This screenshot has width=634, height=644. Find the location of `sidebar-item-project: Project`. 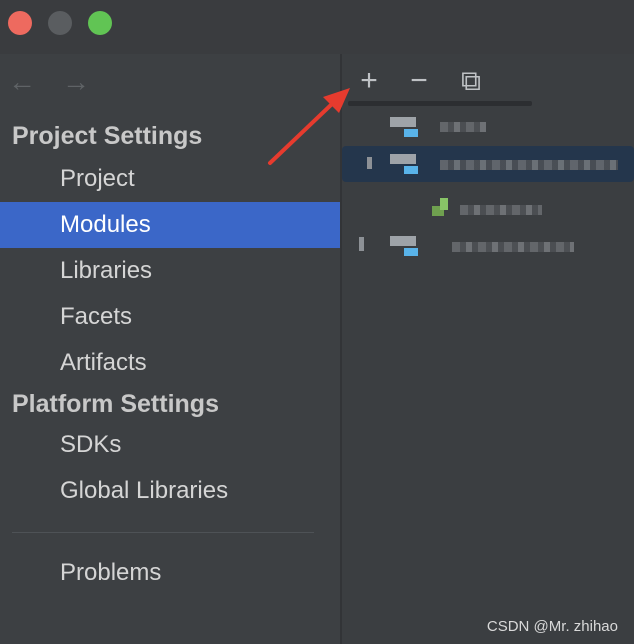

sidebar-item-project: Project is located at coordinates (170, 179).